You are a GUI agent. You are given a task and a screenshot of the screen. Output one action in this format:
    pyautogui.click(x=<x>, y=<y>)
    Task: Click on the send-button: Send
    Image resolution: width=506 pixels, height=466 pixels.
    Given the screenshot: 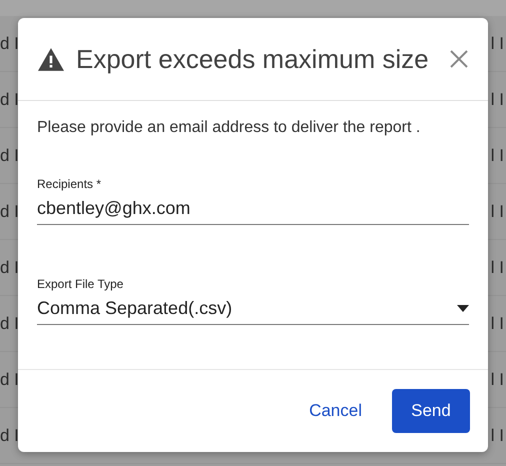 What is the action you would take?
    pyautogui.click(x=431, y=411)
    